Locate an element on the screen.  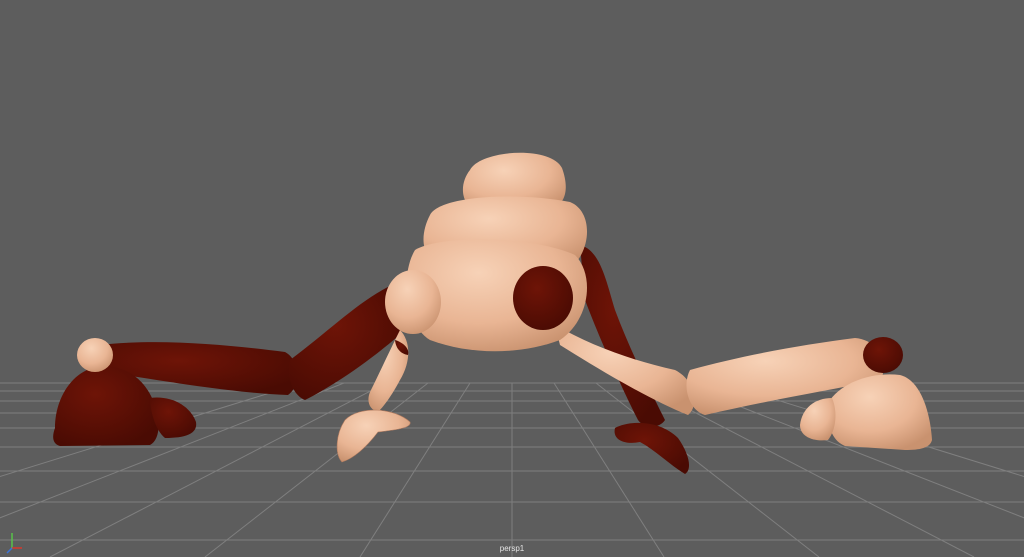
left-knee-cap is located at coordinates (95, 355).